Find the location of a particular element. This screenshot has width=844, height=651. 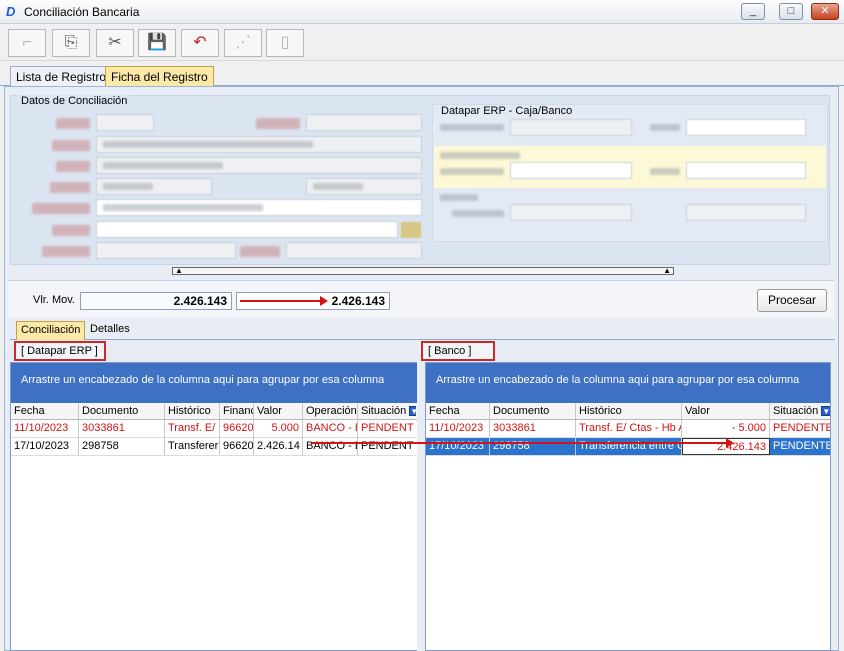

maximize-button: □ is located at coordinates (791, 11).